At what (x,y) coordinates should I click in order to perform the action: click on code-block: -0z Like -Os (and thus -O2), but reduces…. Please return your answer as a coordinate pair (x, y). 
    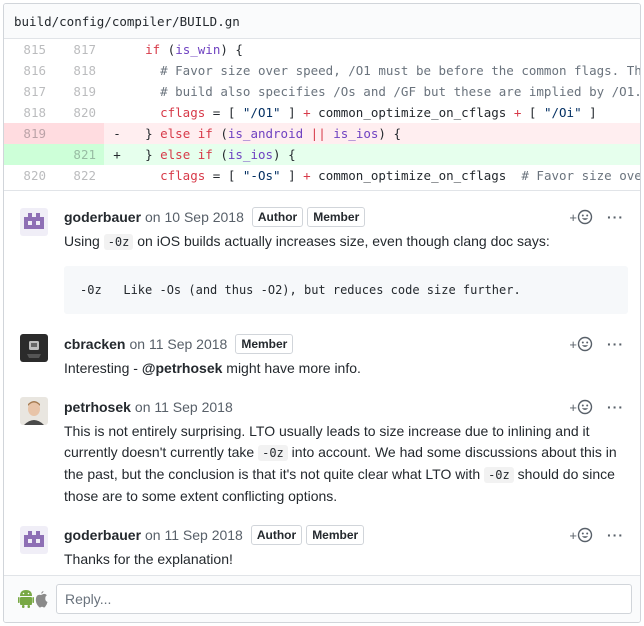
    Looking at the image, I should click on (346, 290).